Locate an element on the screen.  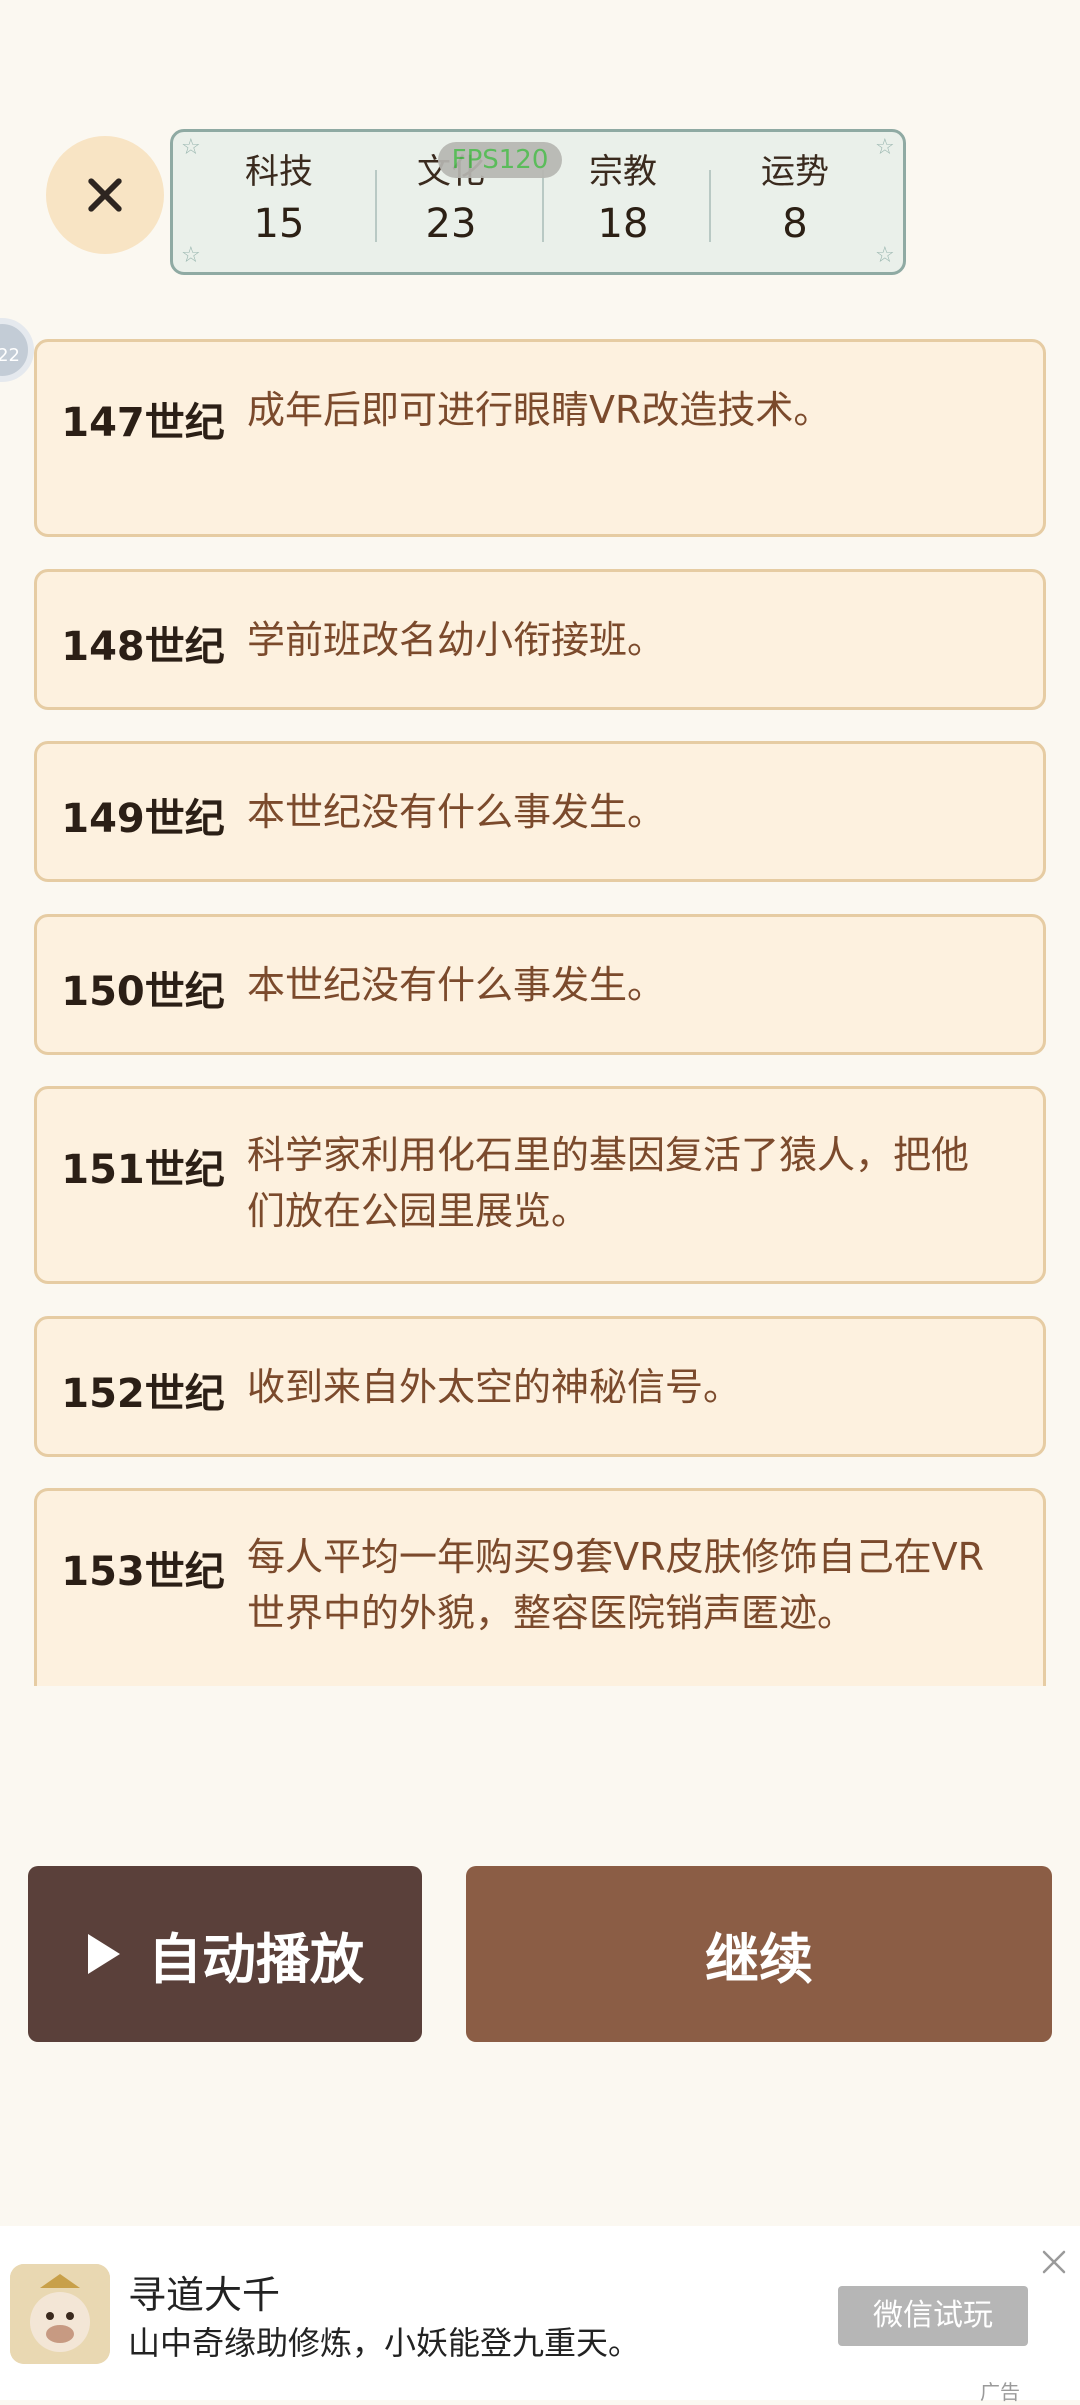
stat-fortune: 运势 8 is located at coordinates (795, 201).